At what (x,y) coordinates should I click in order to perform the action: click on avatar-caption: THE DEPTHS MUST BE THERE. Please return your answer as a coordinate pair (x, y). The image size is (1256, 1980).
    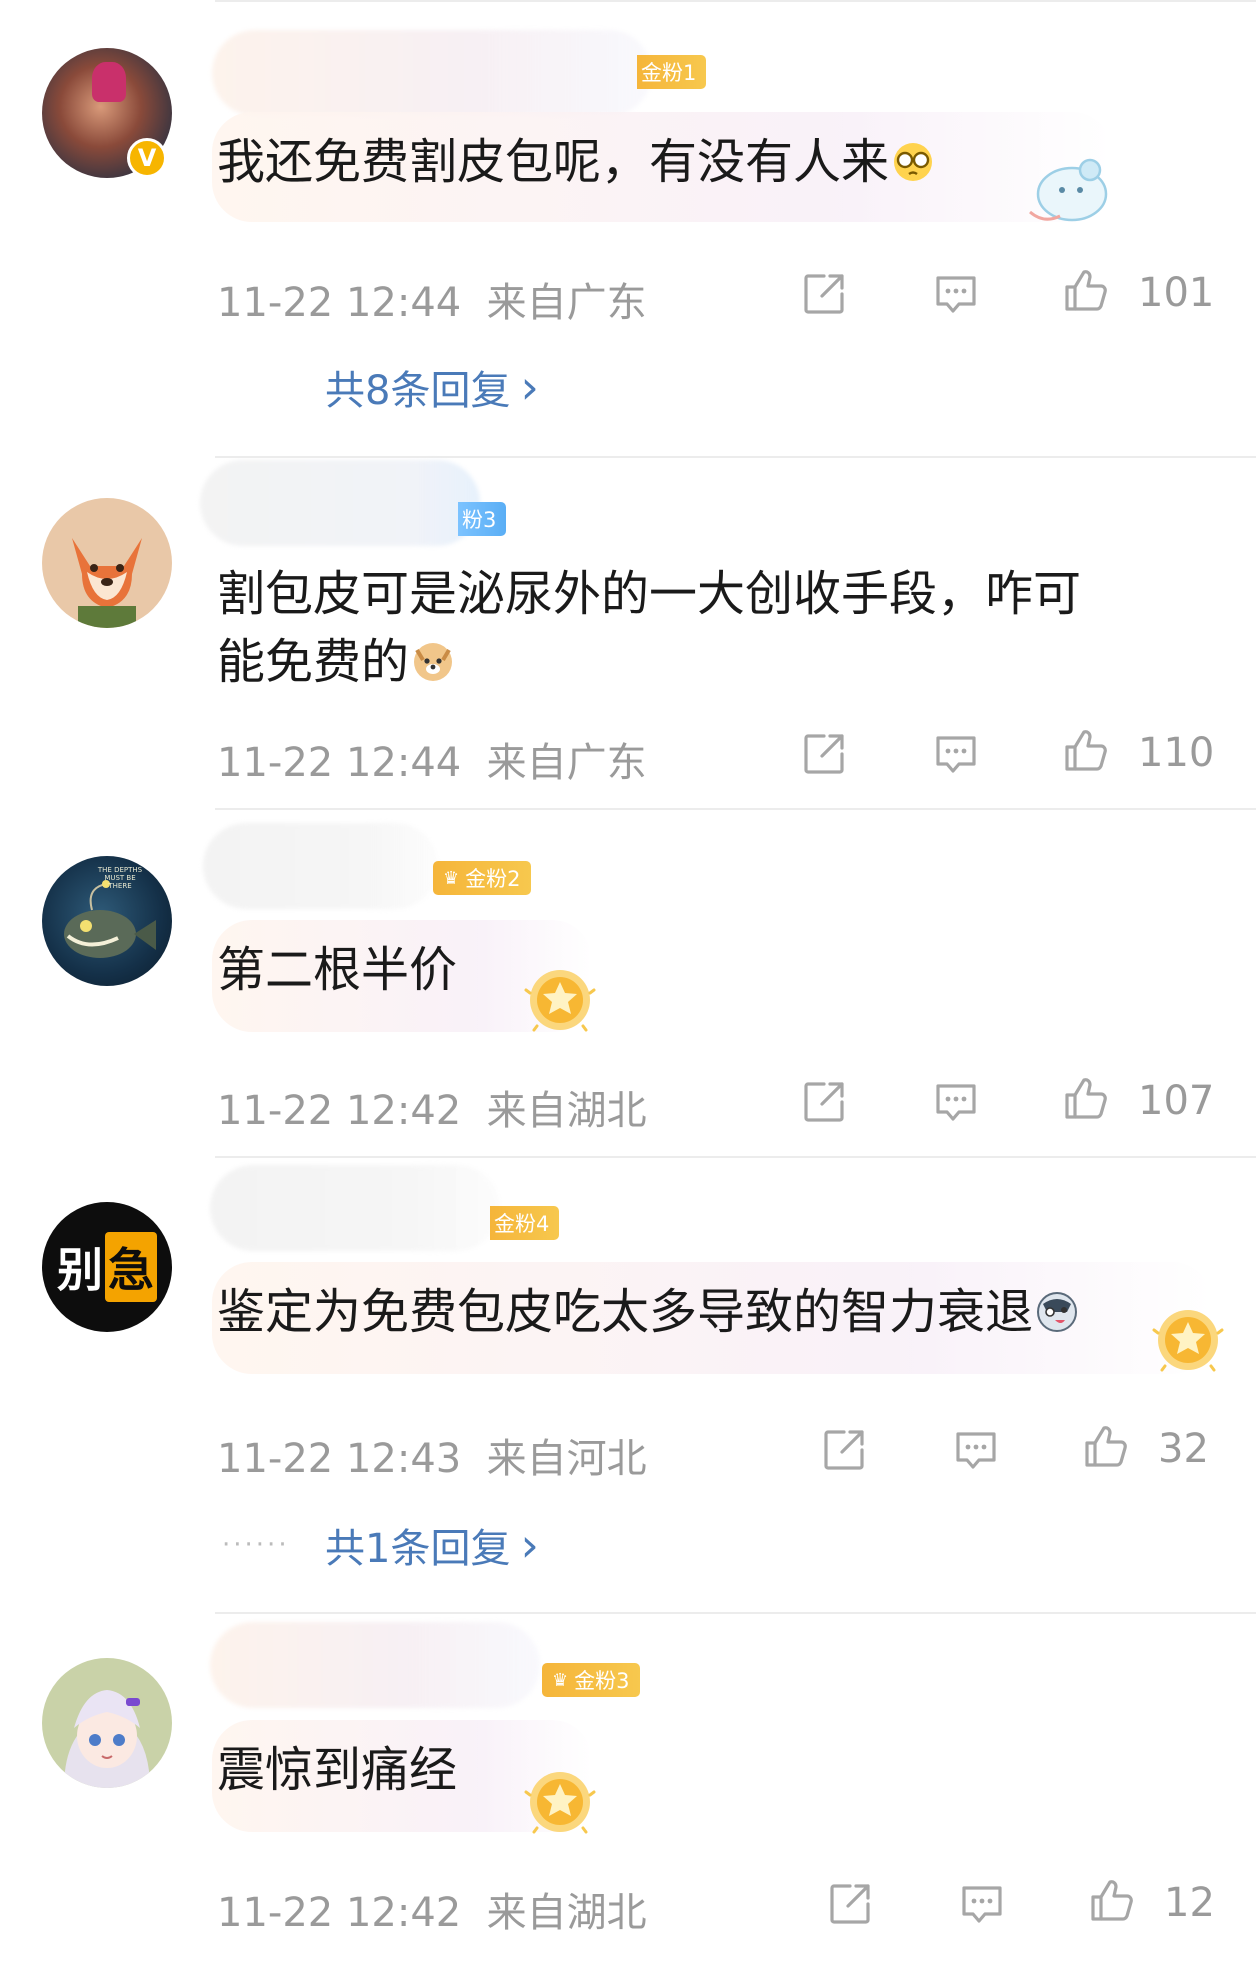
    Looking at the image, I should click on (120, 878).